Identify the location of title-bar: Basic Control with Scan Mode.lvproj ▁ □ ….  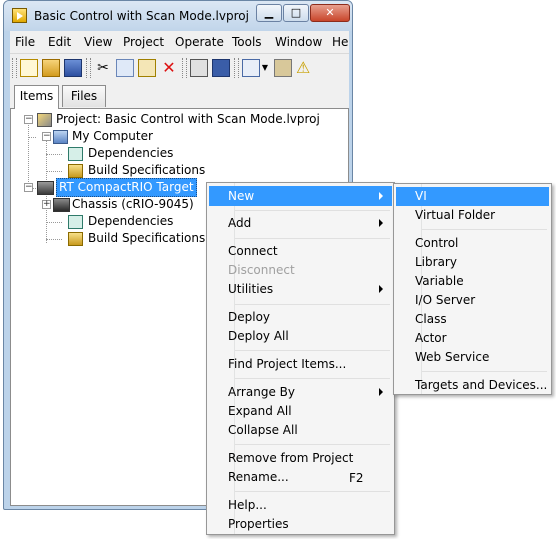
(178, 16).